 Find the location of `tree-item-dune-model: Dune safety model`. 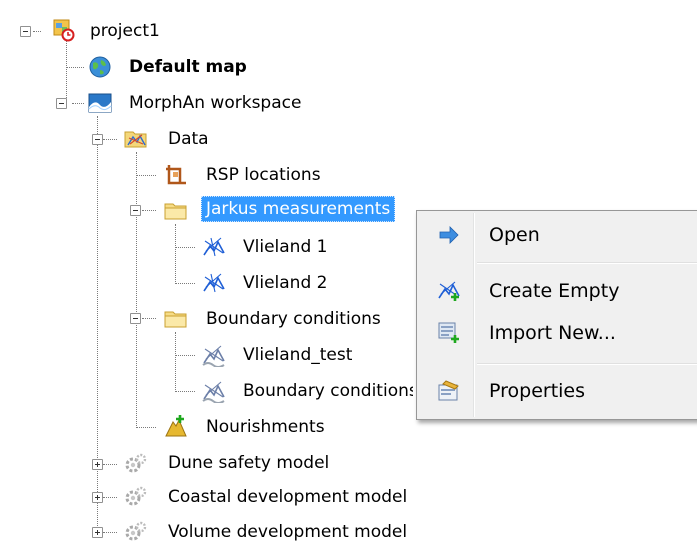

tree-item-dune-model: Dune safety model is located at coordinates (248, 464).